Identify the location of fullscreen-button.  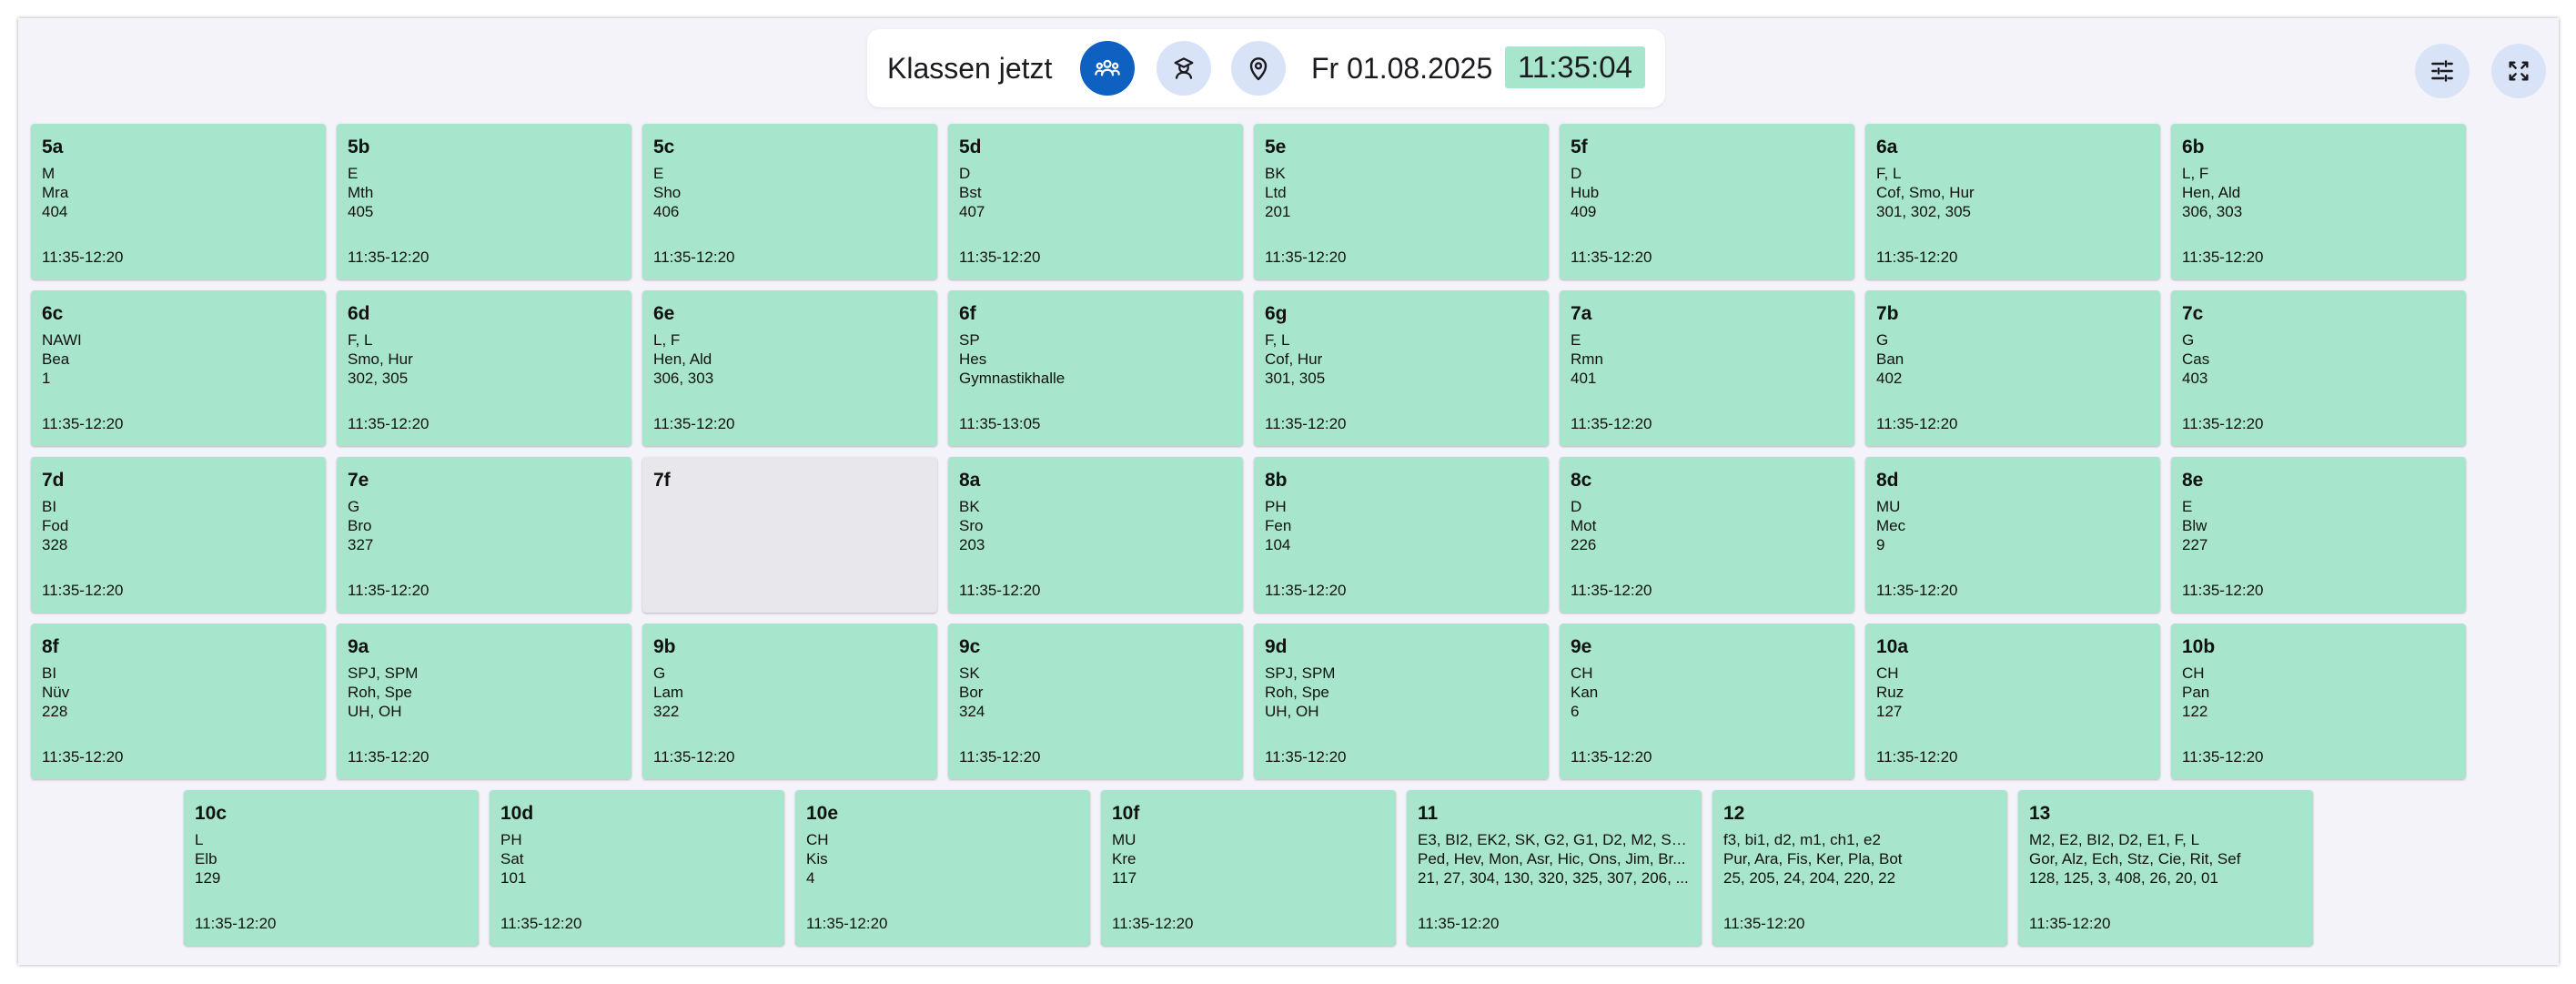
(2518, 71).